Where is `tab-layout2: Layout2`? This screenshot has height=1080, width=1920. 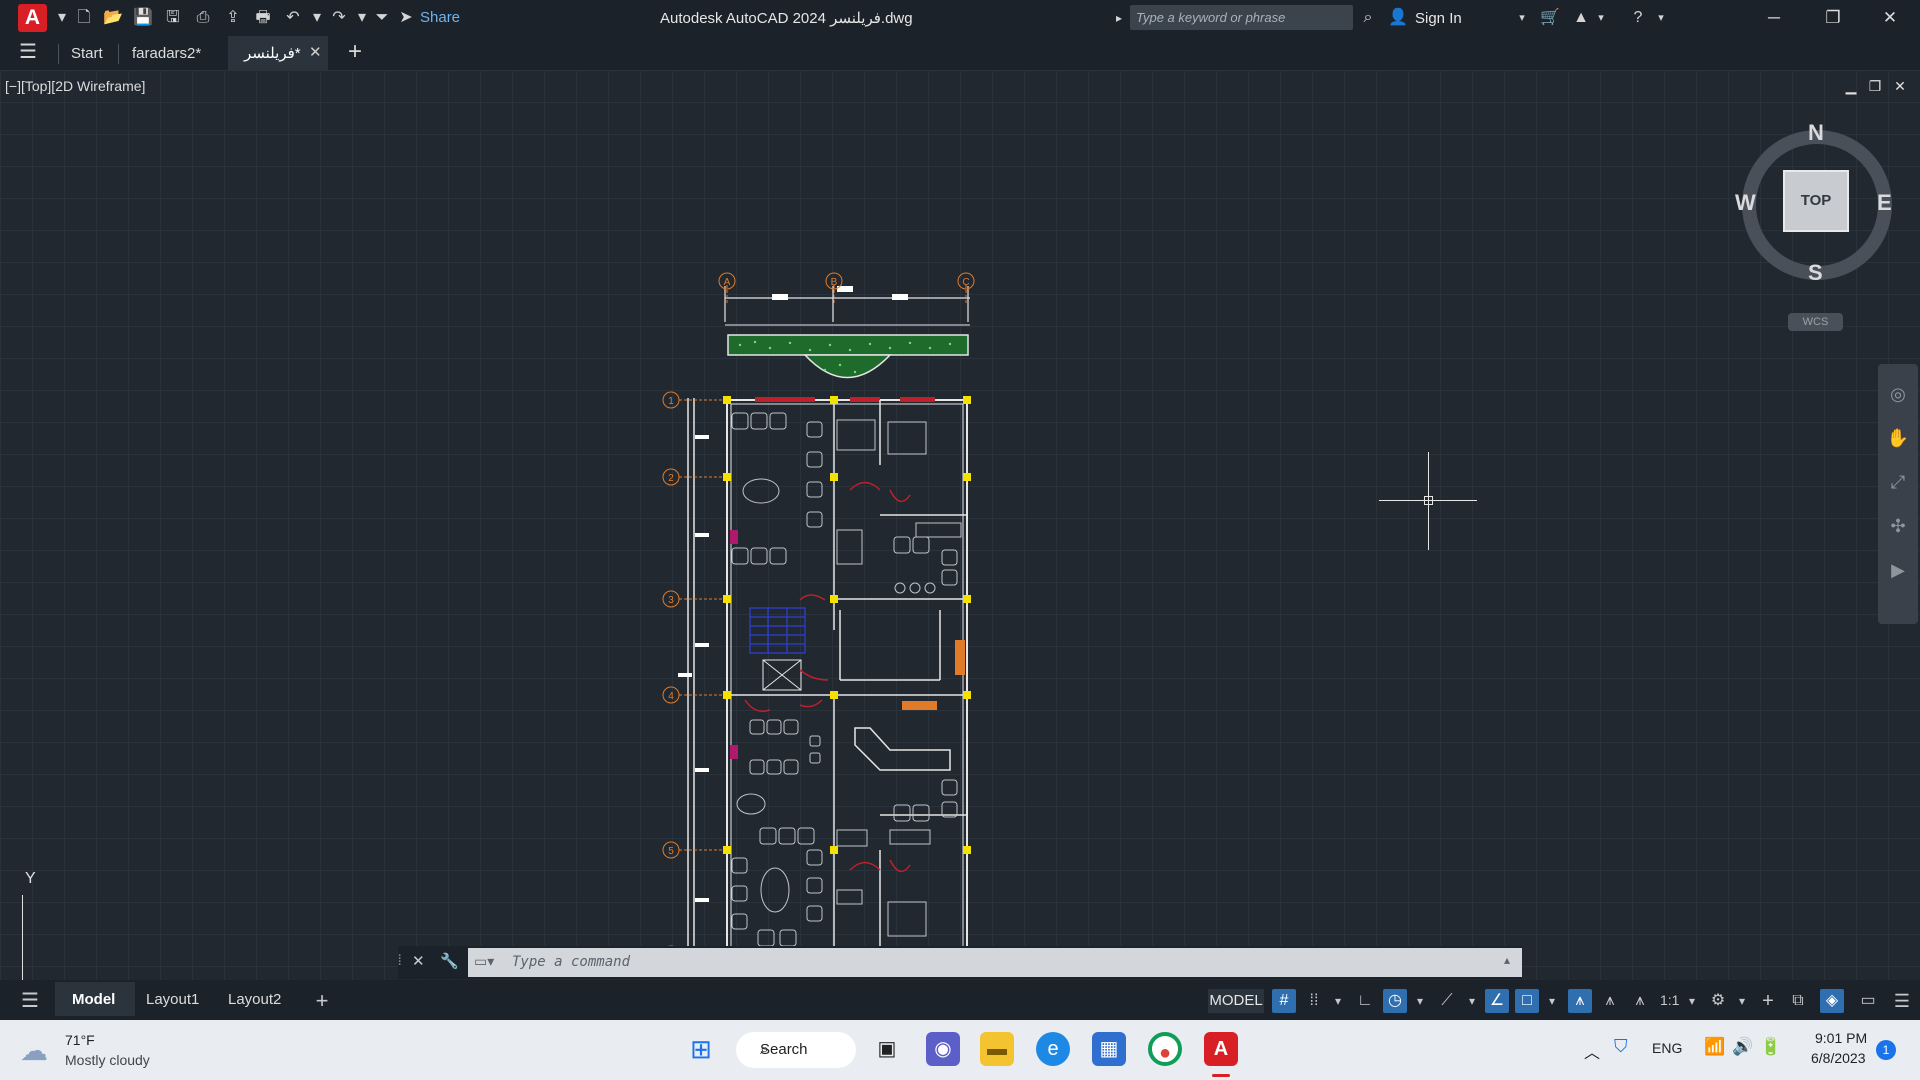 tab-layout2: Layout2 is located at coordinates (254, 999).